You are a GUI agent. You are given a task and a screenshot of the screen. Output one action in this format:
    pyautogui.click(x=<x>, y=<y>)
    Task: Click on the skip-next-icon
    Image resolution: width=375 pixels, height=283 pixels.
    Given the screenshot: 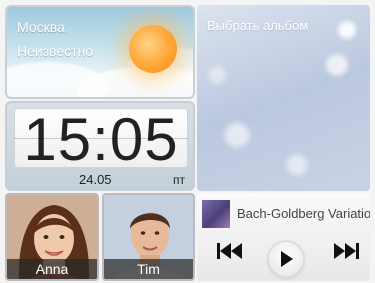 What is the action you would take?
    pyautogui.click(x=346, y=251)
    